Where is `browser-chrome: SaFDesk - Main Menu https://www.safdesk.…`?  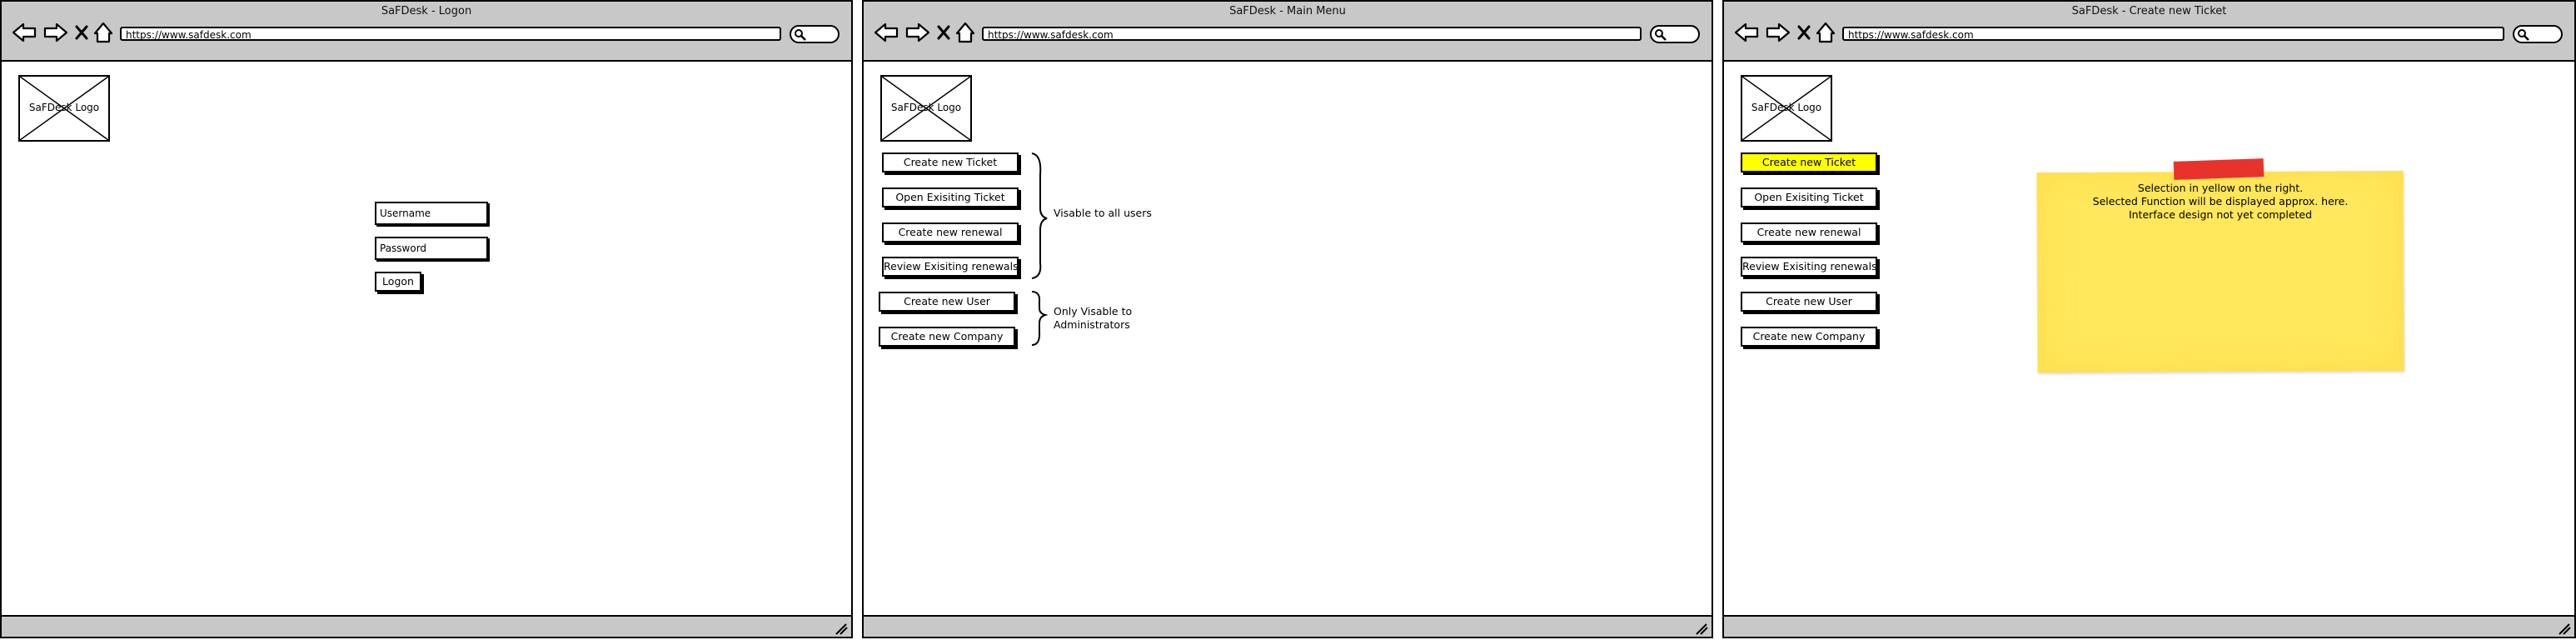 browser-chrome: SaFDesk - Main Menu https://www.safdesk.… is located at coordinates (1288, 32).